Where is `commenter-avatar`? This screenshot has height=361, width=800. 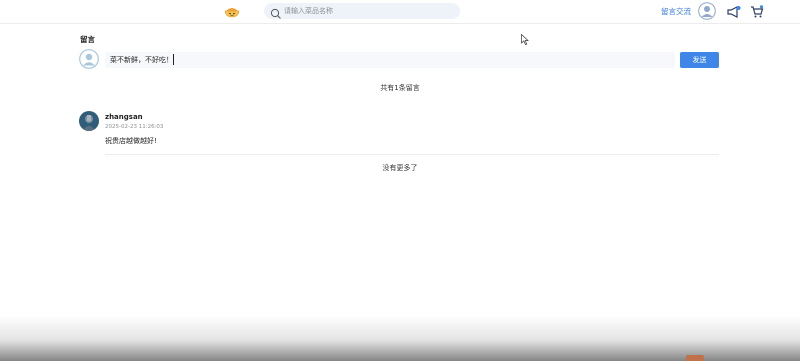
commenter-avatar is located at coordinates (89, 121).